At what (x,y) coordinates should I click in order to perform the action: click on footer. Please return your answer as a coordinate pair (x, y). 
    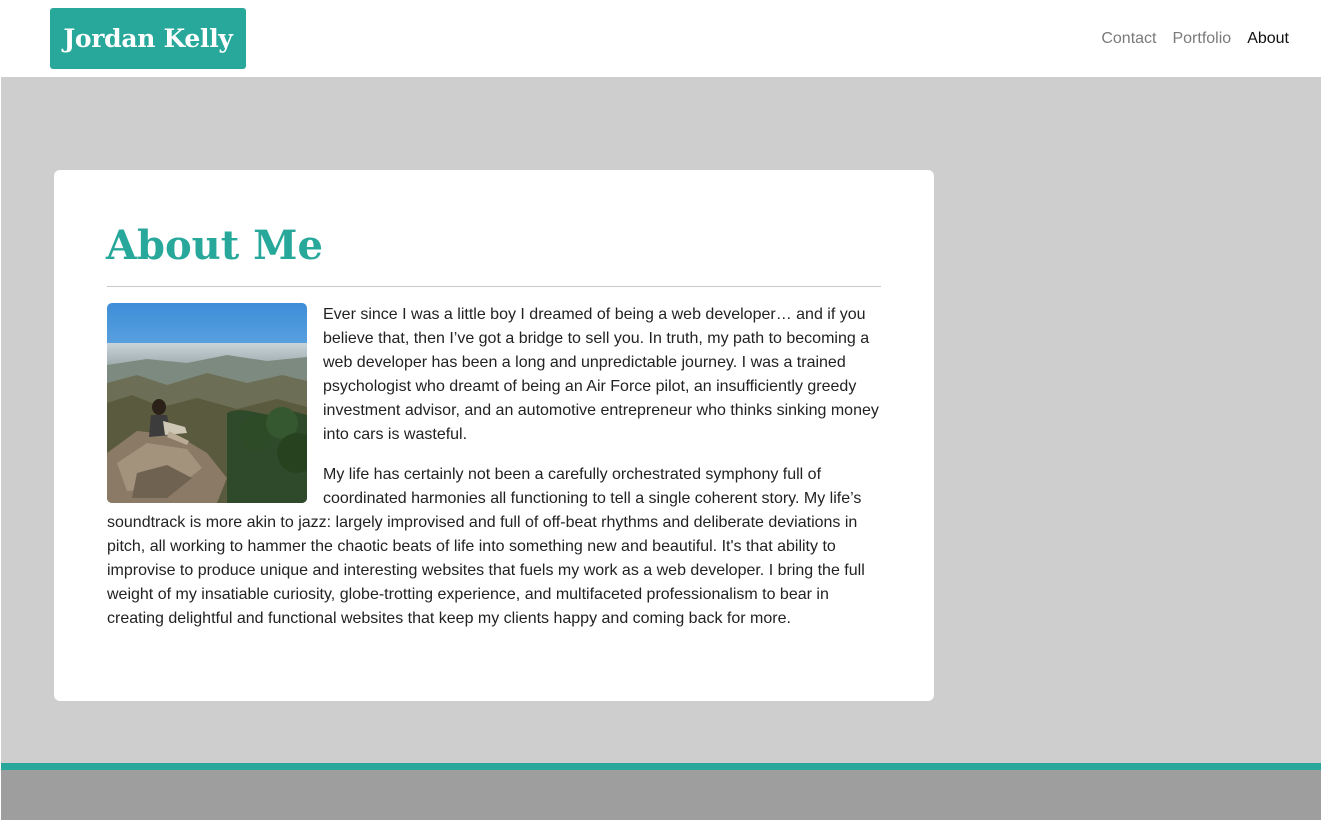
    Looking at the image, I should click on (661, 795).